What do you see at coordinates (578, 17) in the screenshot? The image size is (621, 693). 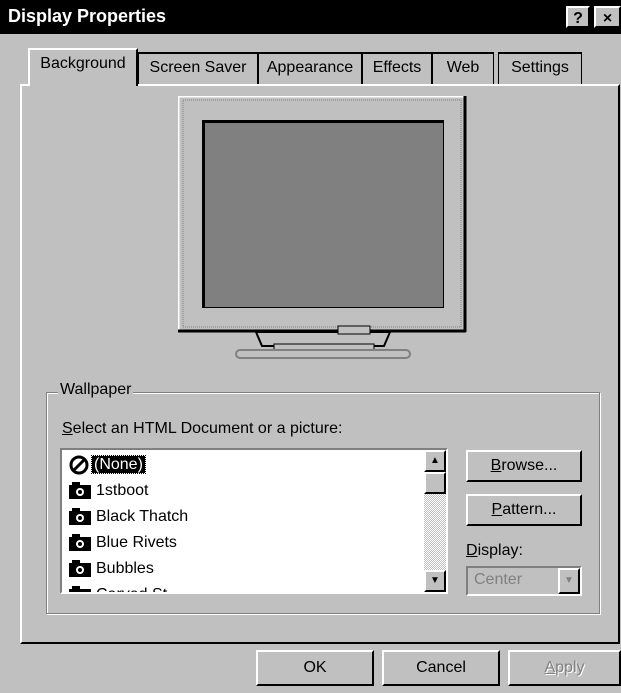 I see `help-button: ?` at bounding box center [578, 17].